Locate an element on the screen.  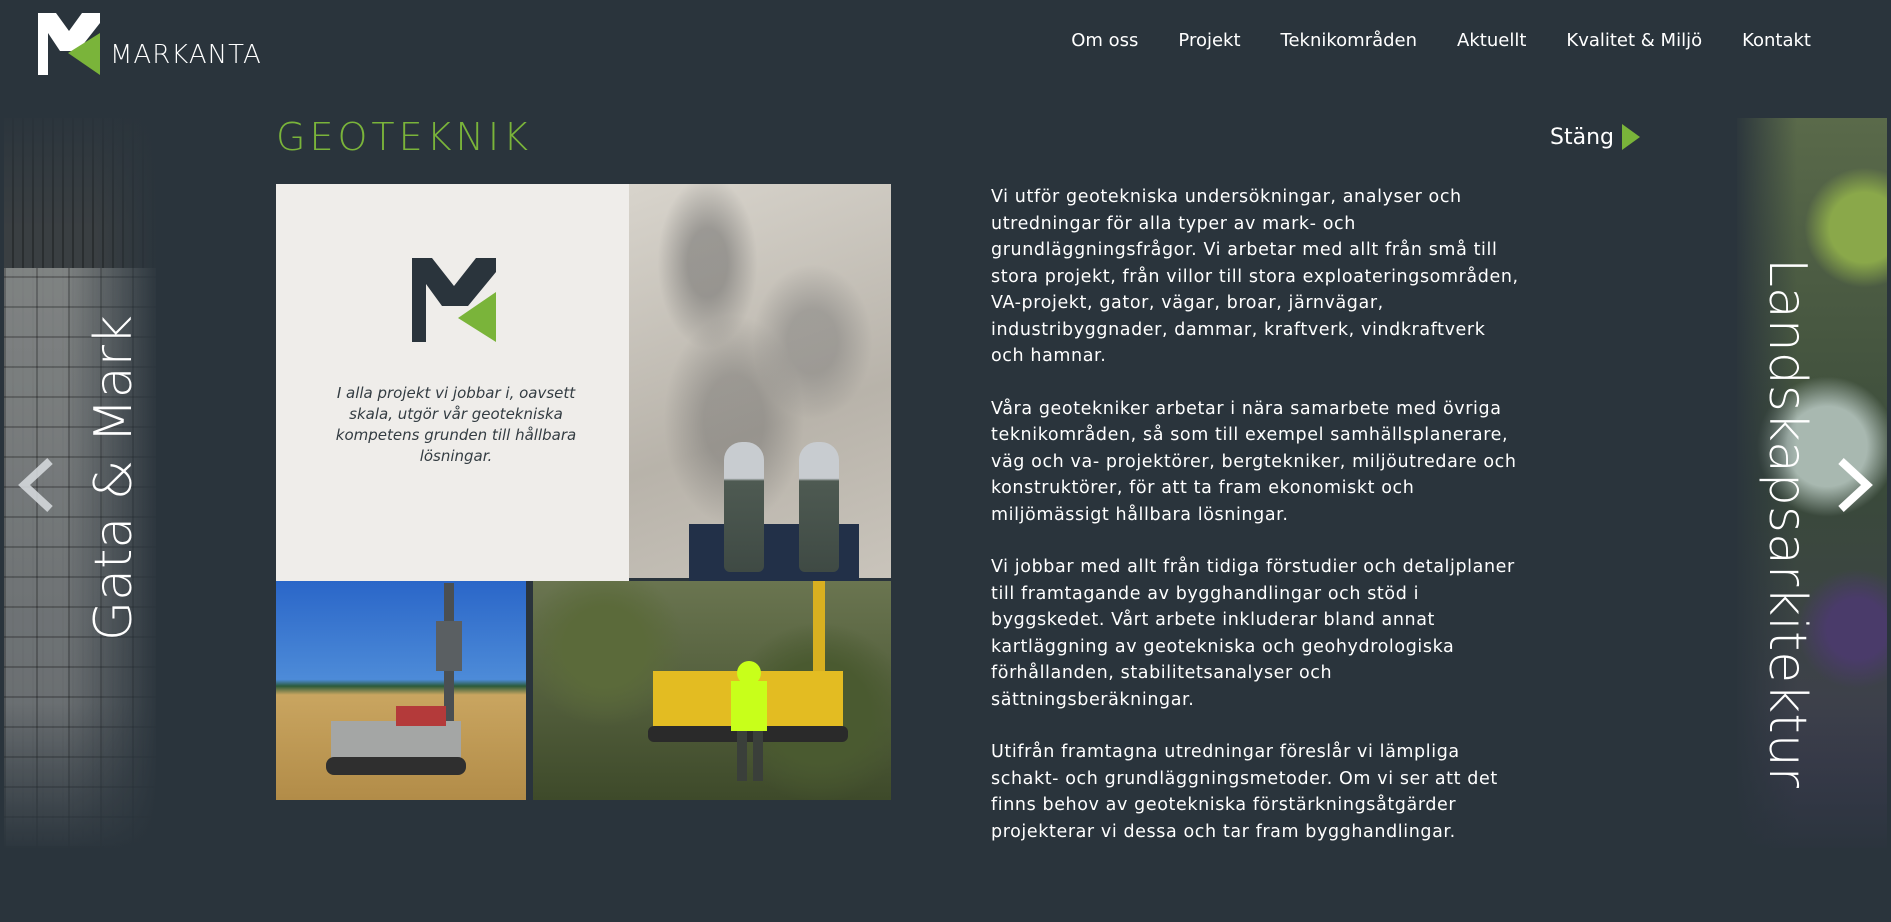
yellow-rig-graphic is located at coordinates (748, 681).